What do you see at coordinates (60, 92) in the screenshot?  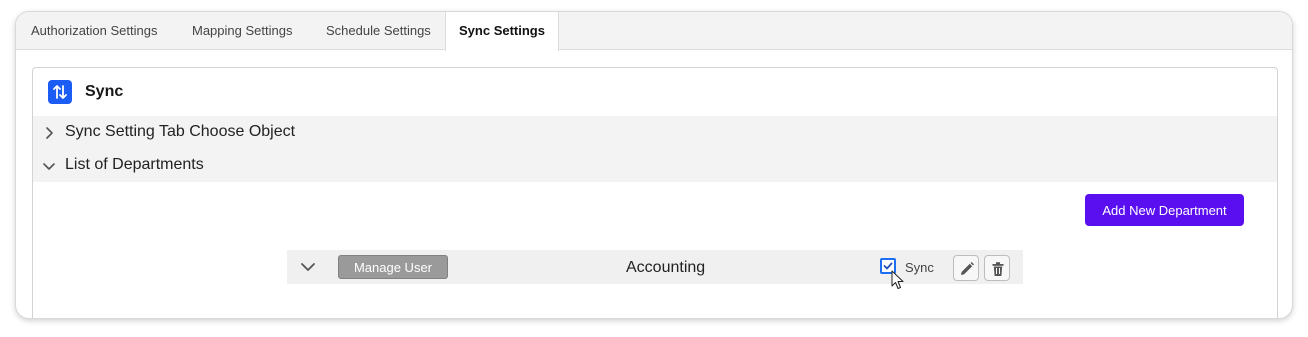 I see `sync-arrows-icon` at bounding box center [60, 92].